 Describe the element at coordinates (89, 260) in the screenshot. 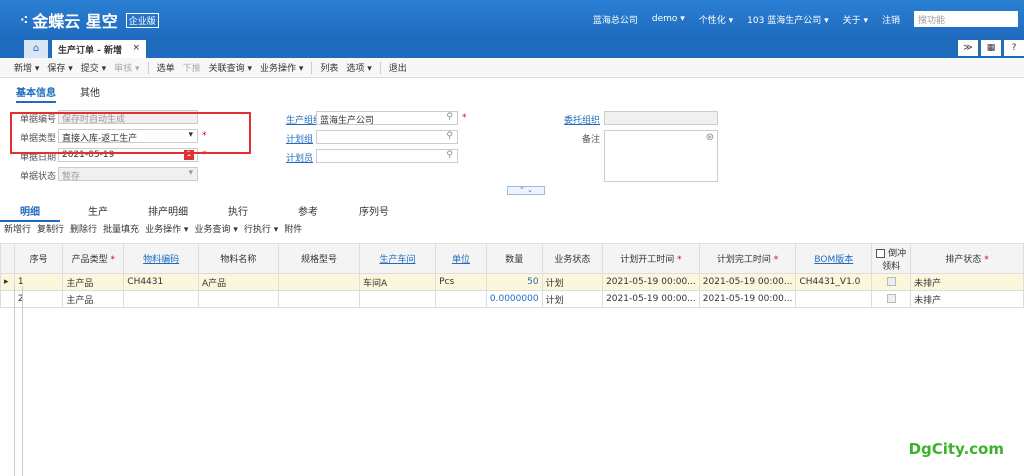

I see `col-prod-type-label: 产品类型` at that location.